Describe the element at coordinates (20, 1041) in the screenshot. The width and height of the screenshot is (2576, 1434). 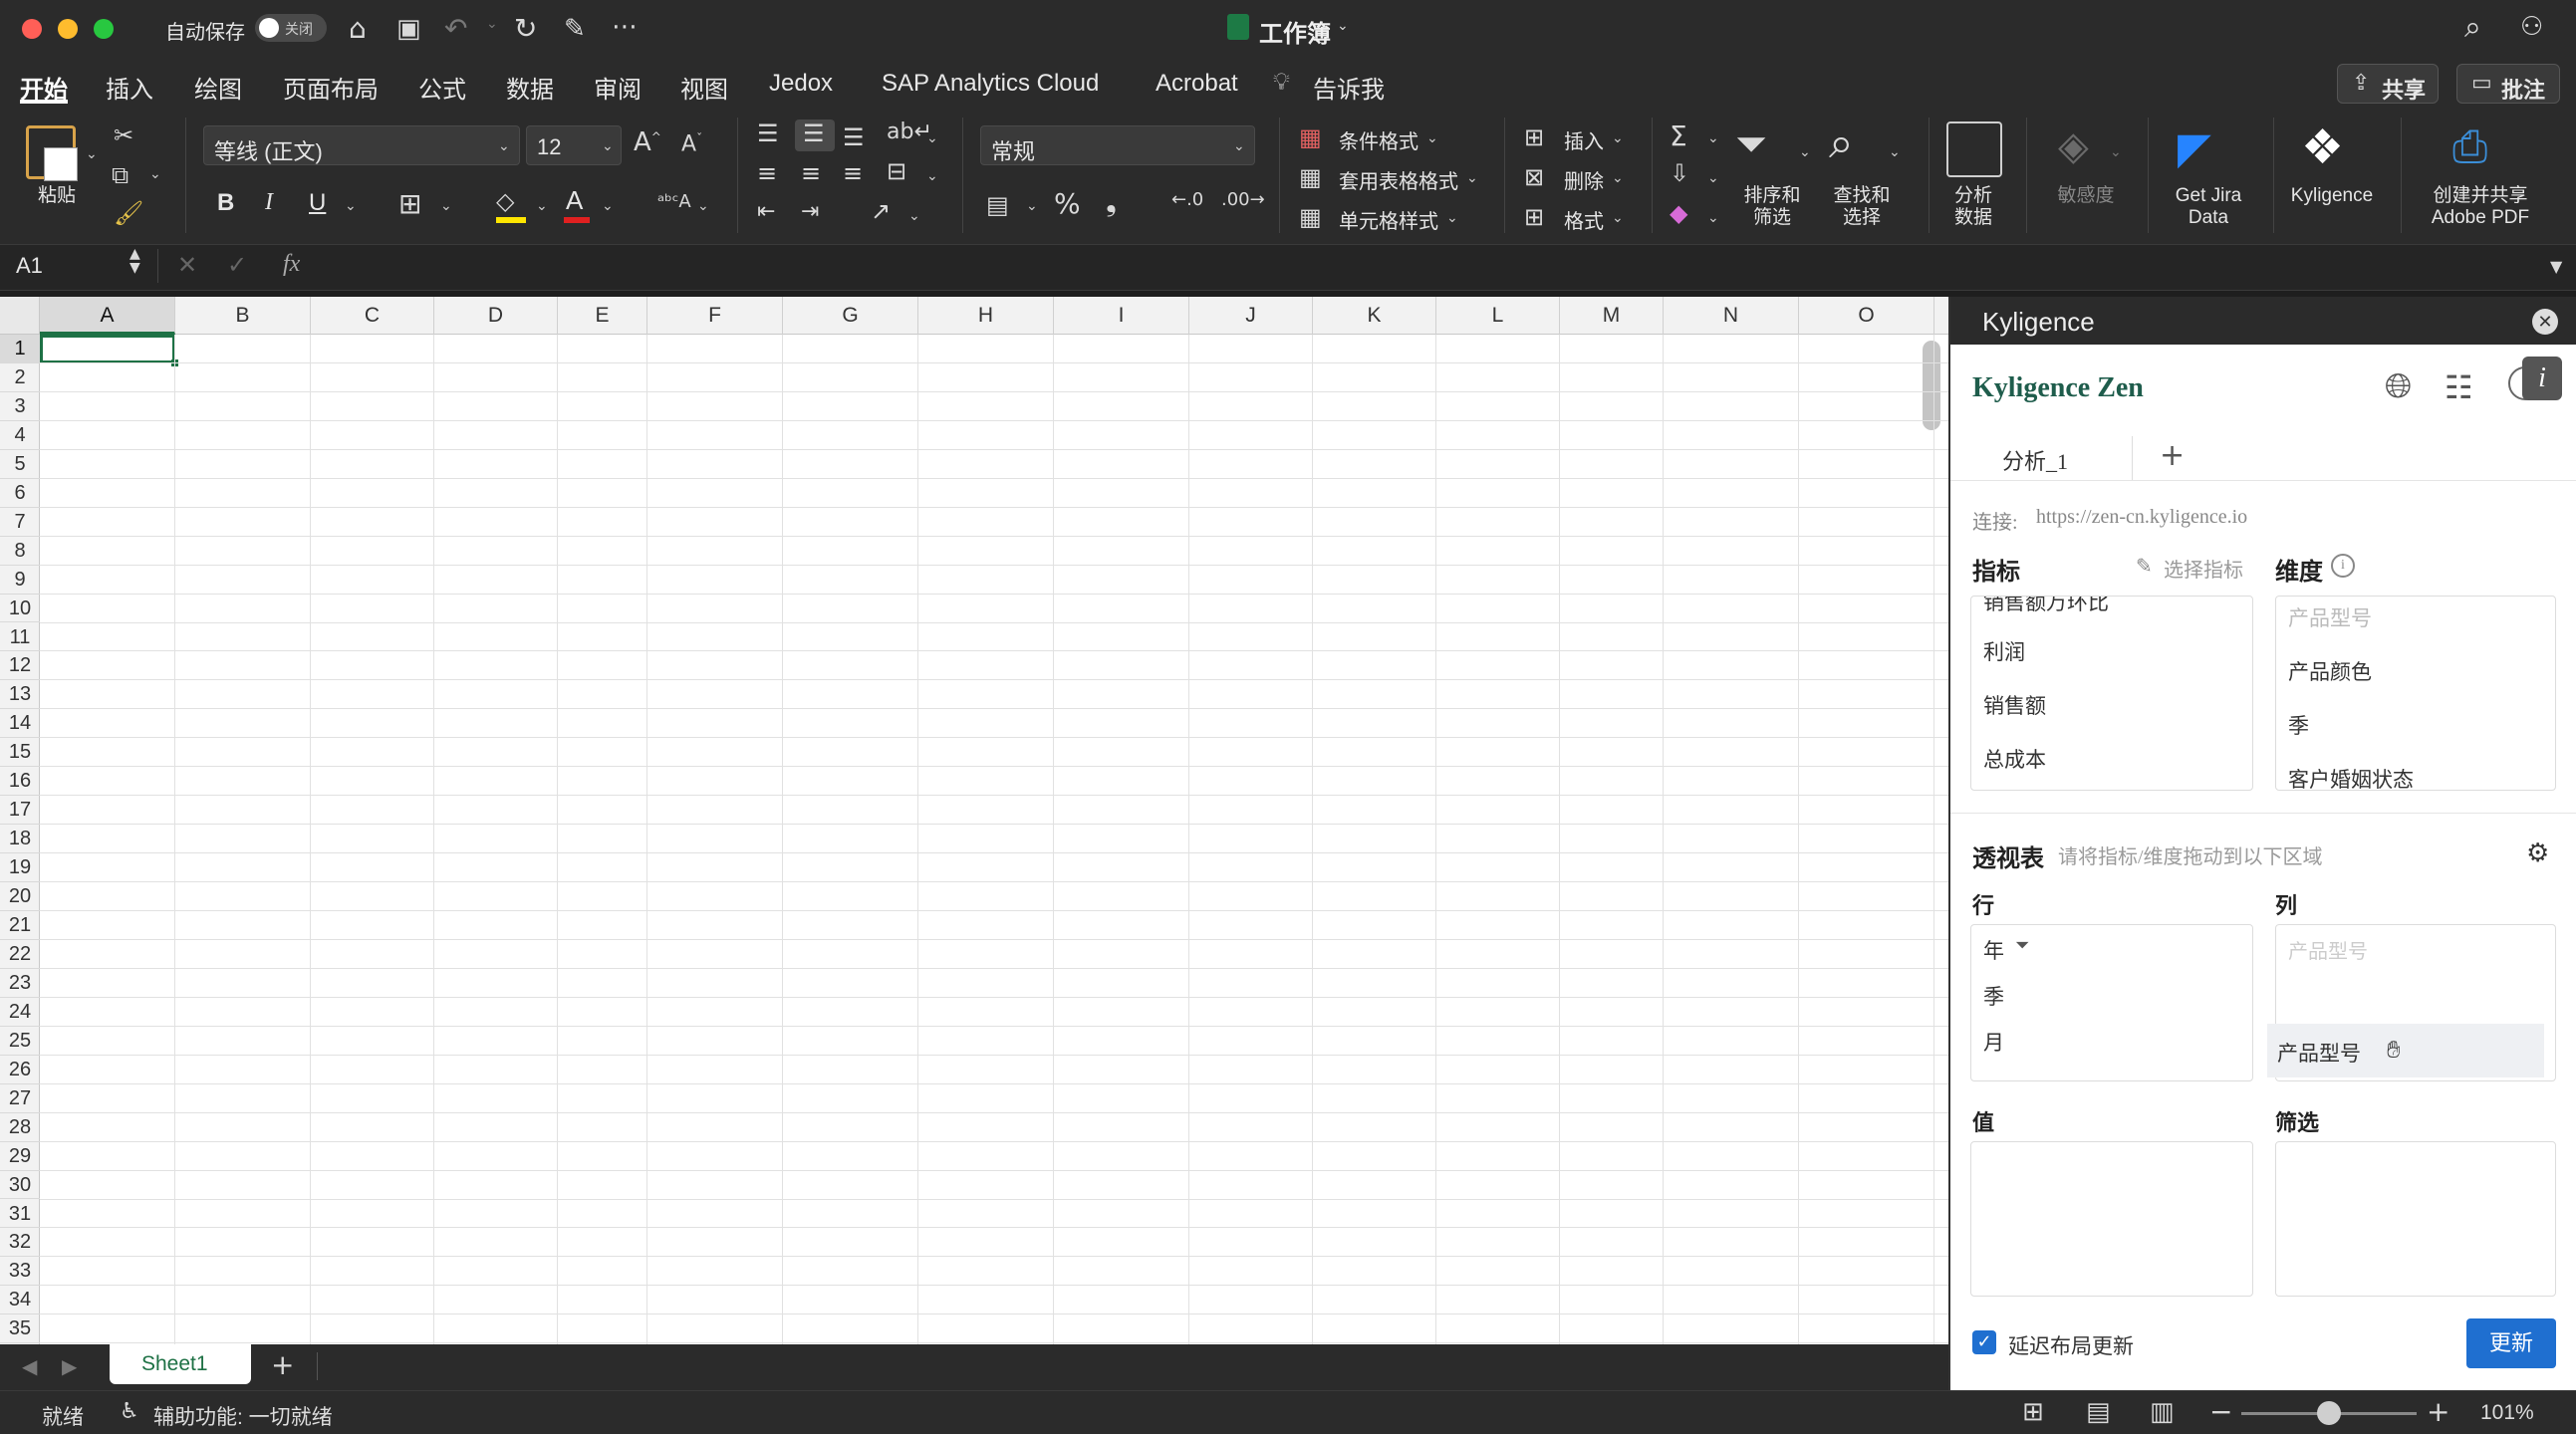
I see `row-header-25: 25` at that location.